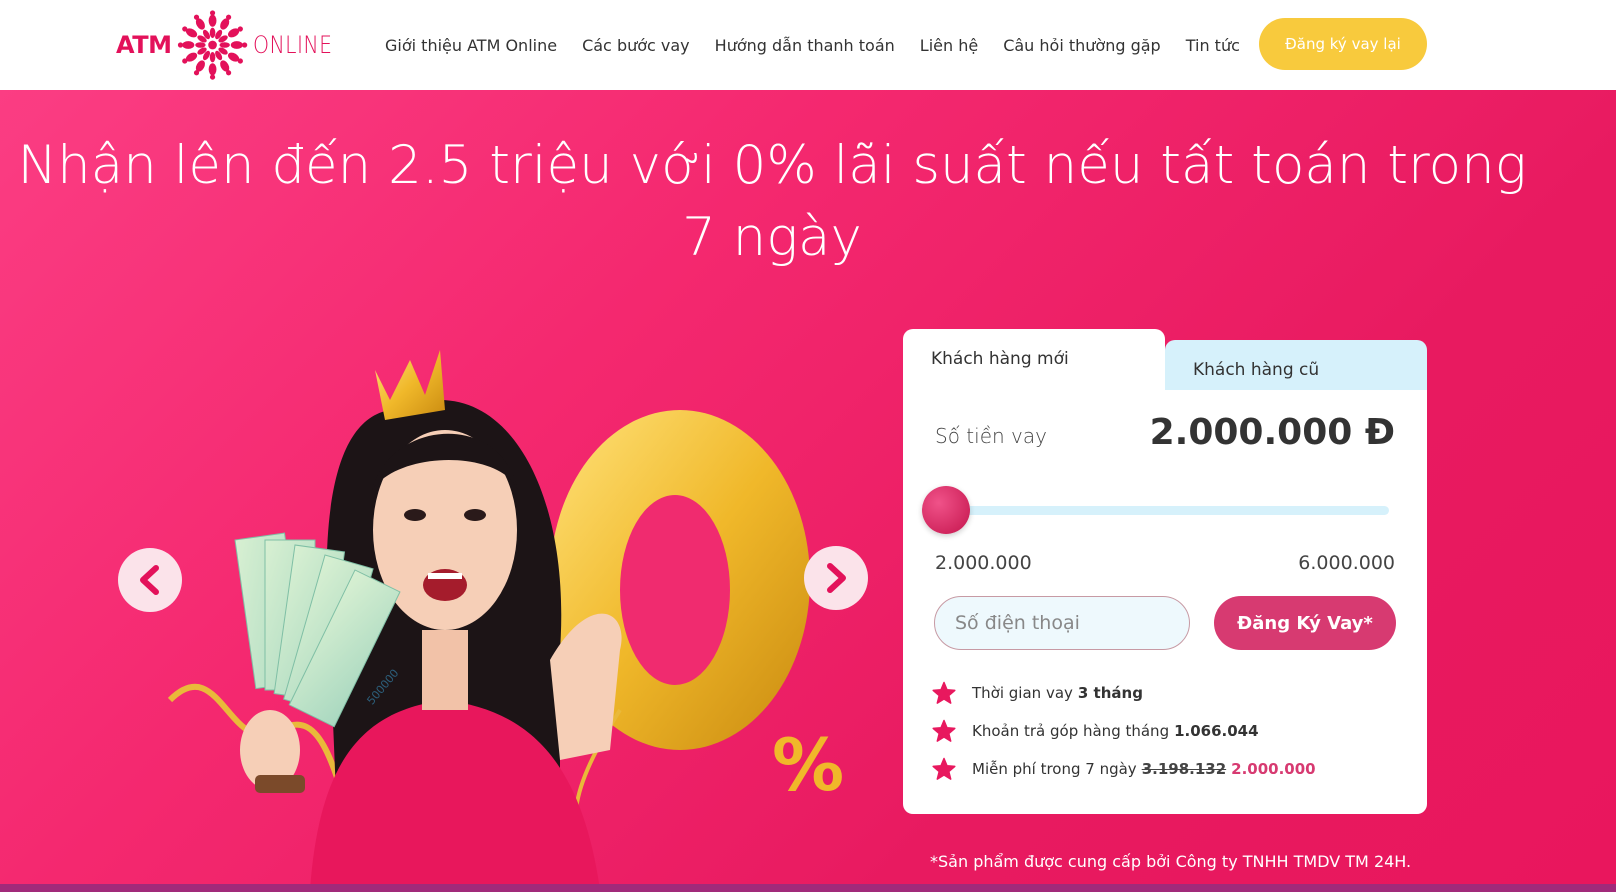 The image size is (1616, 892). I want to click on slider-max-label: 6.000.000, so click(1346, 563).